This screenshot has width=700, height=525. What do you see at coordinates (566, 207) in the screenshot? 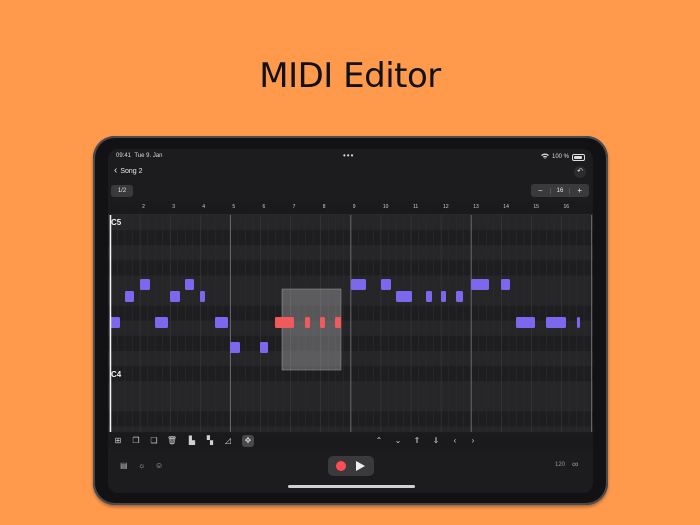
I see `ruler-bar-label: 16` at bounding box center [566, 207].